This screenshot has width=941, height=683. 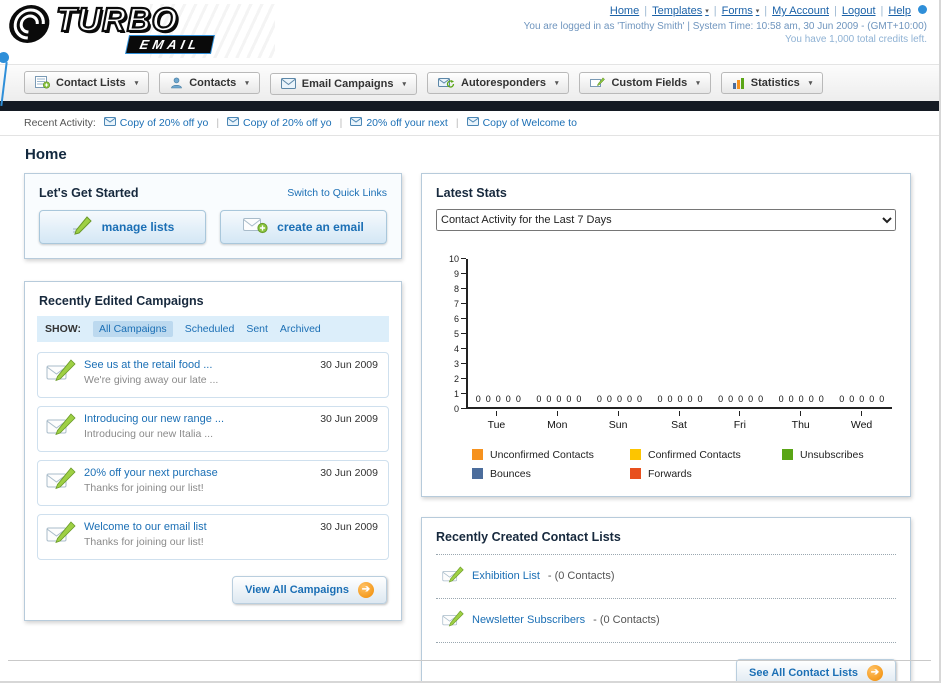 I want to click on show-label: SHOW:, so click(x=63, y=328).